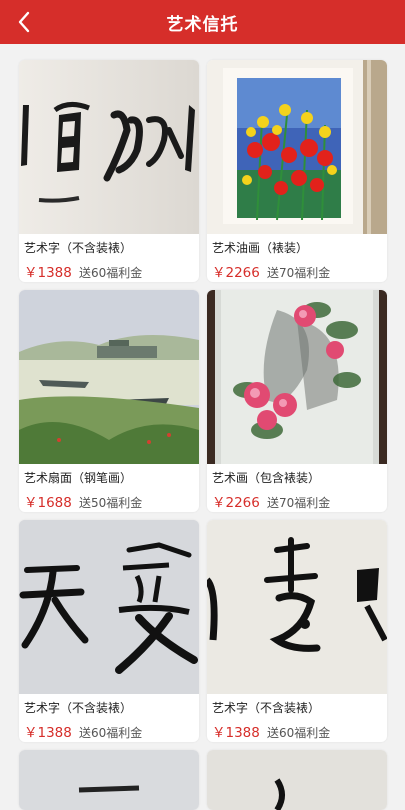 Image resolution: width=405 pixels, height=810 pixels. Describe the element at coordinates (266, 478) in the screenshot. I see `product-name: 艺术画（包含裱装）` at that location.